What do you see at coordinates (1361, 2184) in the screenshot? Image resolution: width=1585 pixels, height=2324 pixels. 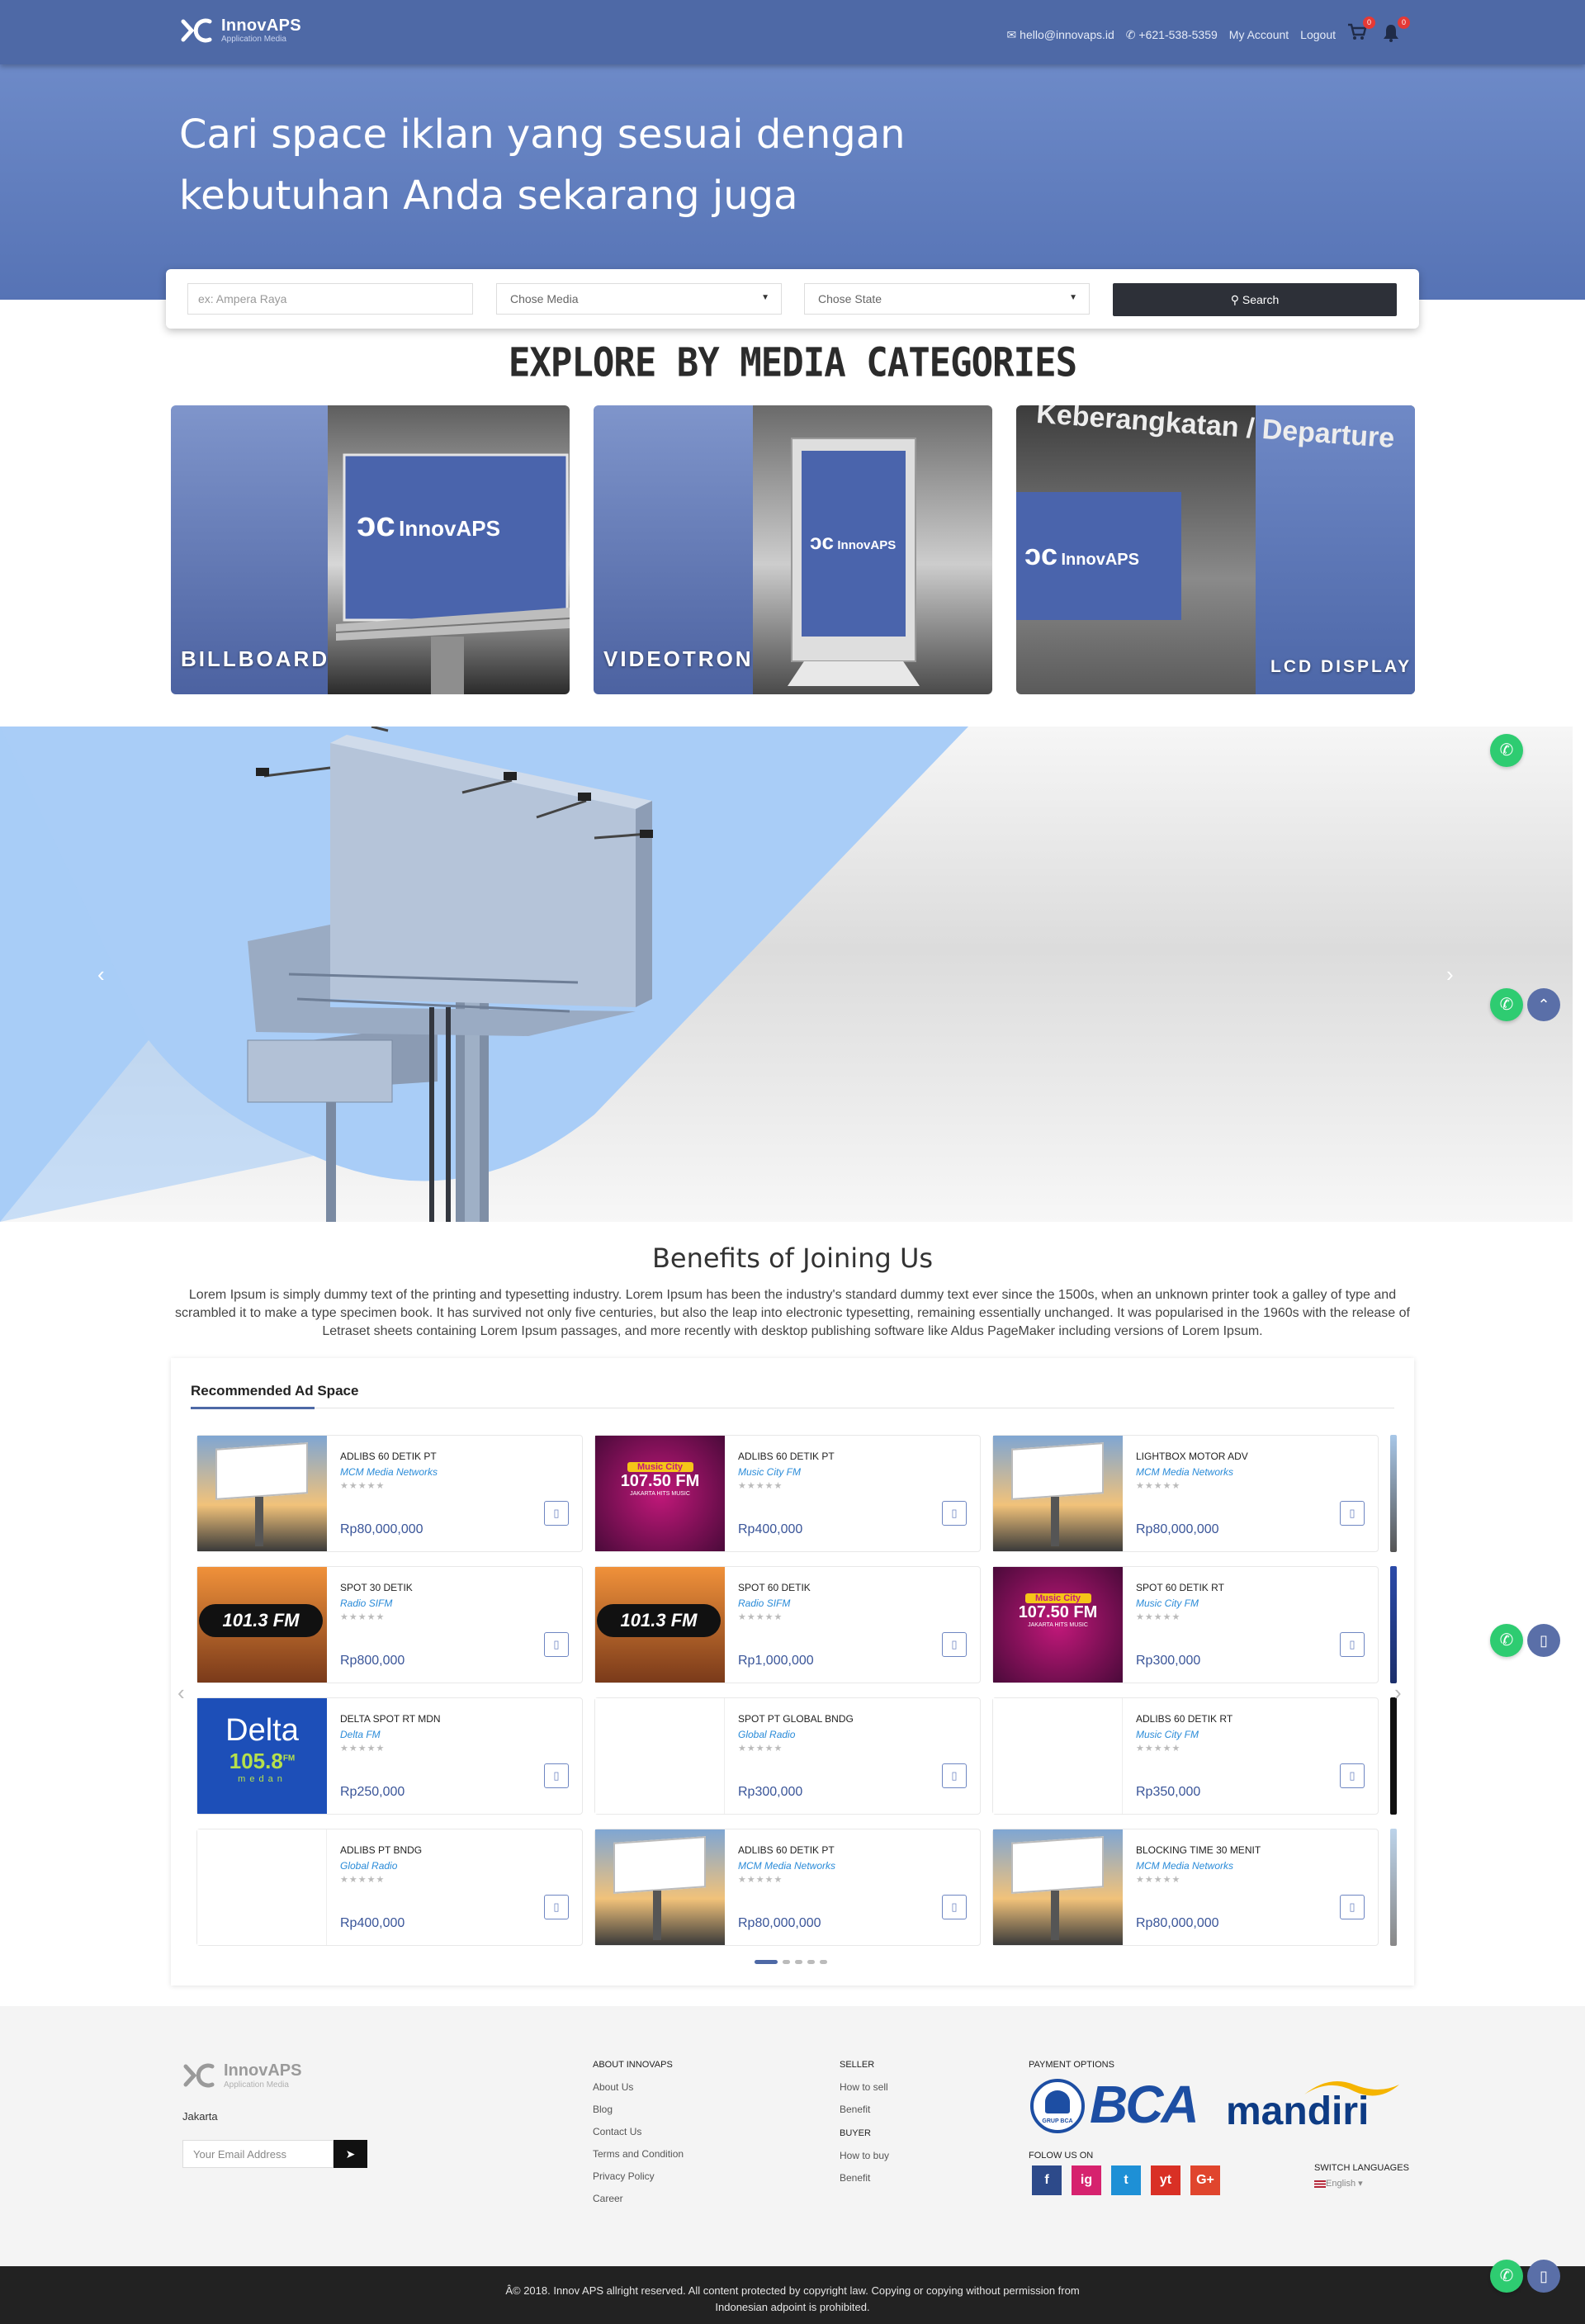 I see `language-select: English ▾` at bounding box center [1361, 2184].